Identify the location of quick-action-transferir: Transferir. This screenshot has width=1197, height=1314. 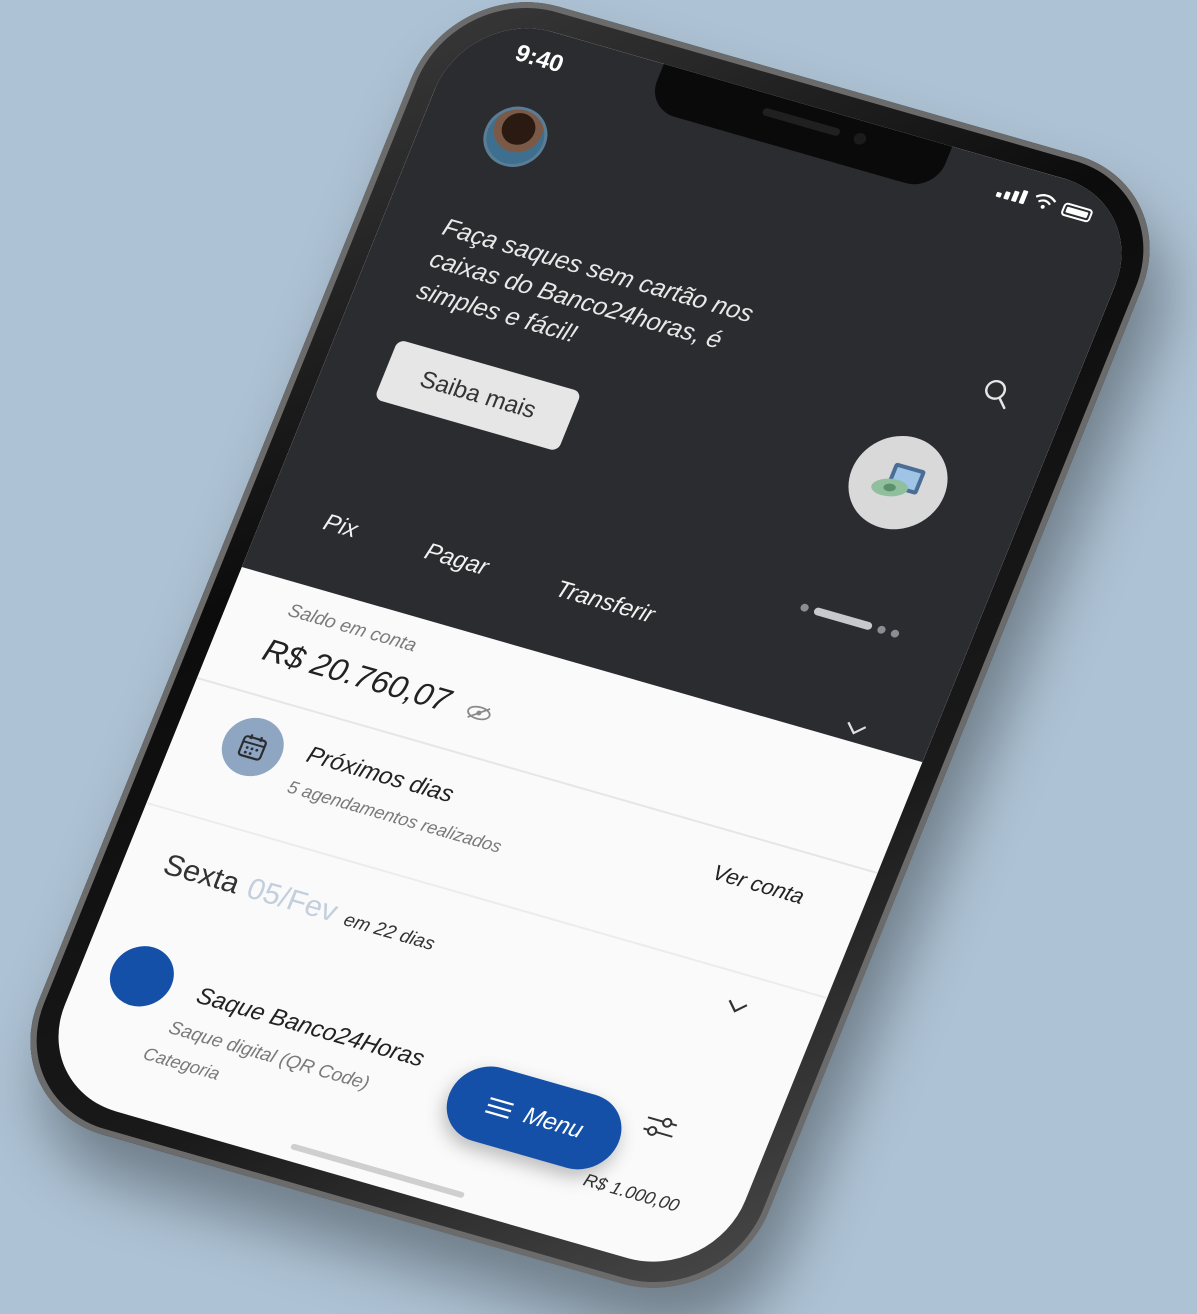
(604, 602).